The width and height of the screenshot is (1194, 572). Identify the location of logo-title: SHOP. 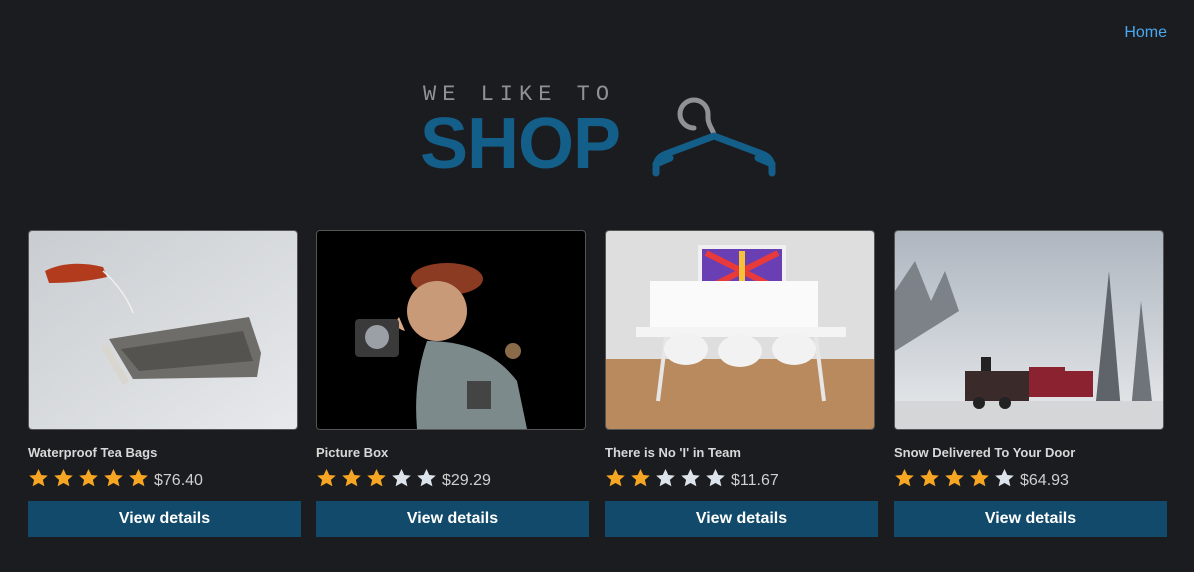
(520, 144).